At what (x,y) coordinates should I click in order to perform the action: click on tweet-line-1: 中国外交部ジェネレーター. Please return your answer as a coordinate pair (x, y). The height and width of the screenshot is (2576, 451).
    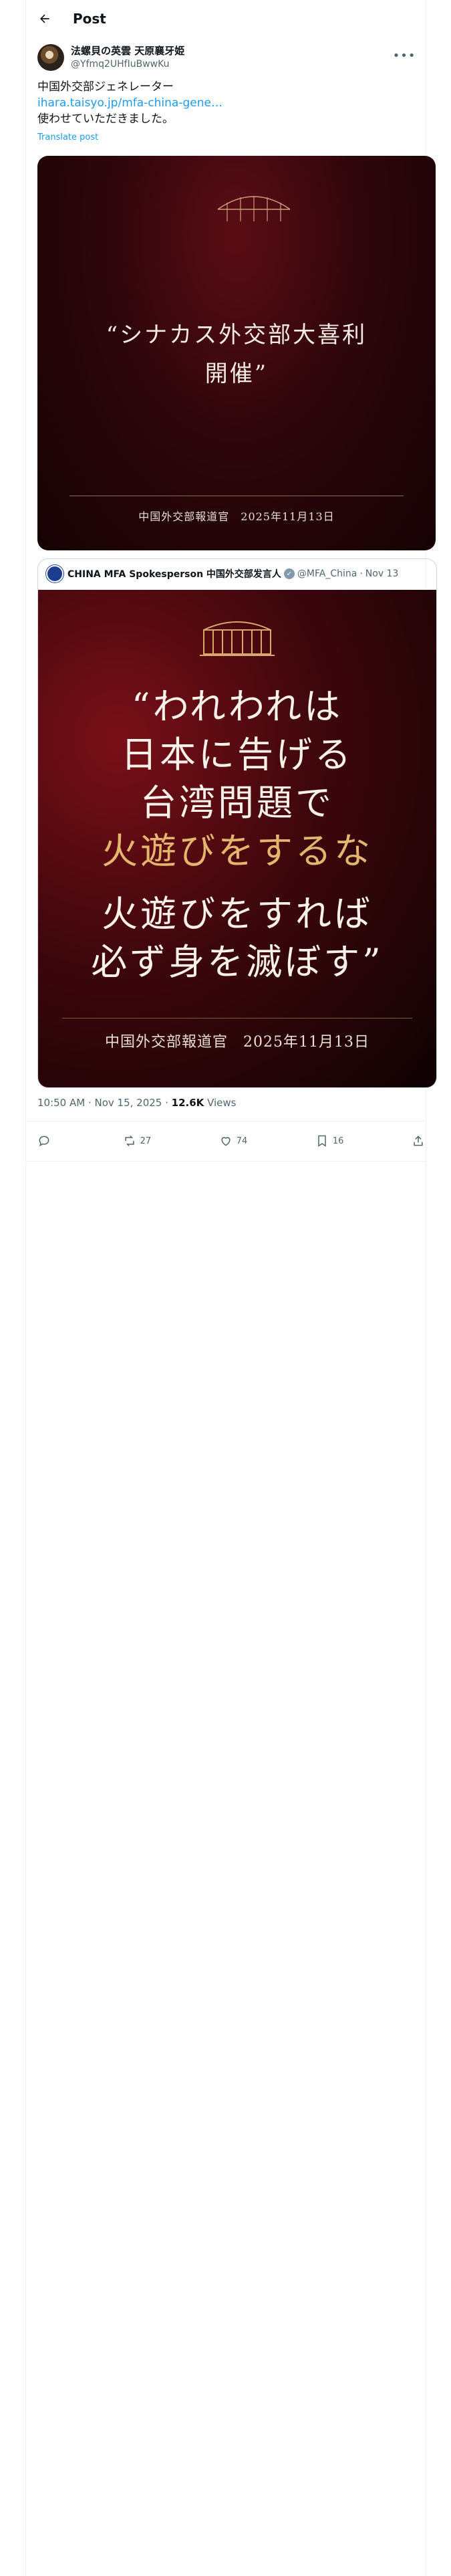
    Looking at the image, I should click on (105, 87).